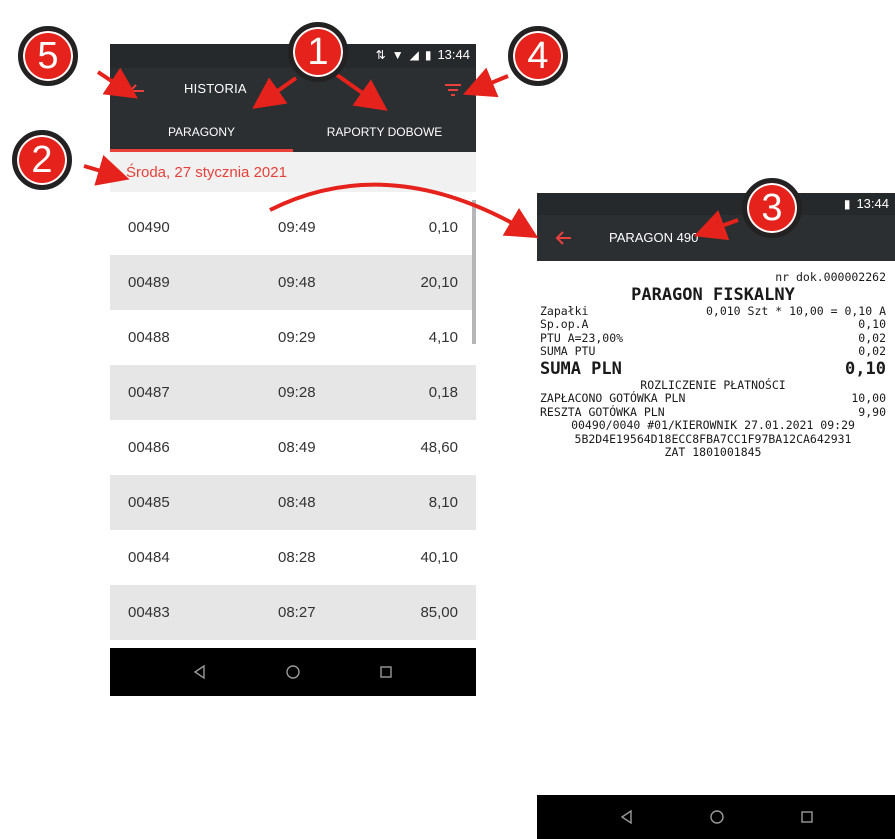 This screenshot has height=839, width=895. I want to click on paid-label: ZAPŁACONO GOTÓWKA PLN, so click(613, 398).